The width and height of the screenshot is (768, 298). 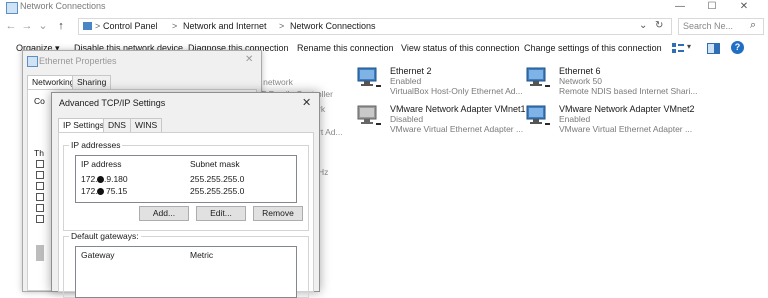 What do you see at coordinates (407, 119) in the screenshot?
I see `adapter-status: Disabled` at bounding box center [407, 119].